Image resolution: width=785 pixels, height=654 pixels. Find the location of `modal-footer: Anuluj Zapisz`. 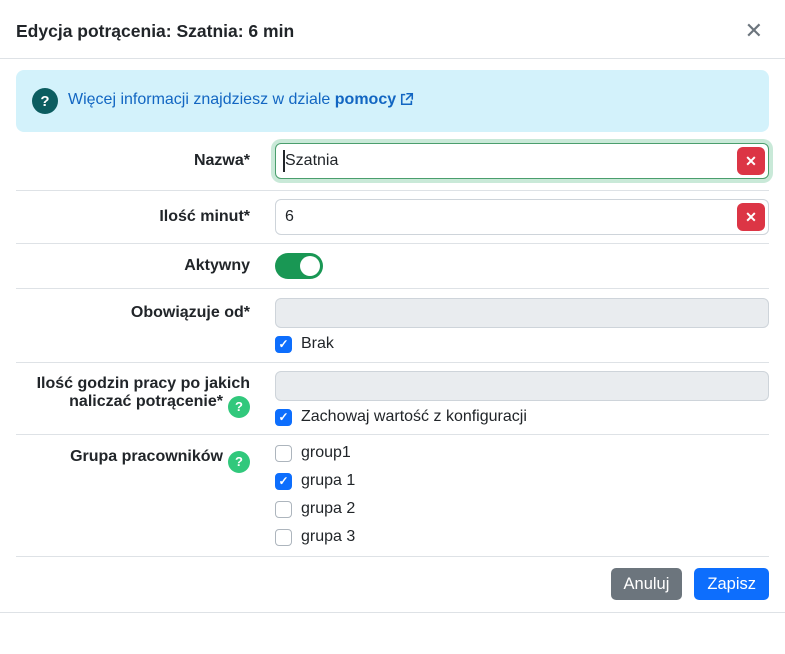

modal-footer: Anuluj Zapisz is located at coordinates (392, 584).